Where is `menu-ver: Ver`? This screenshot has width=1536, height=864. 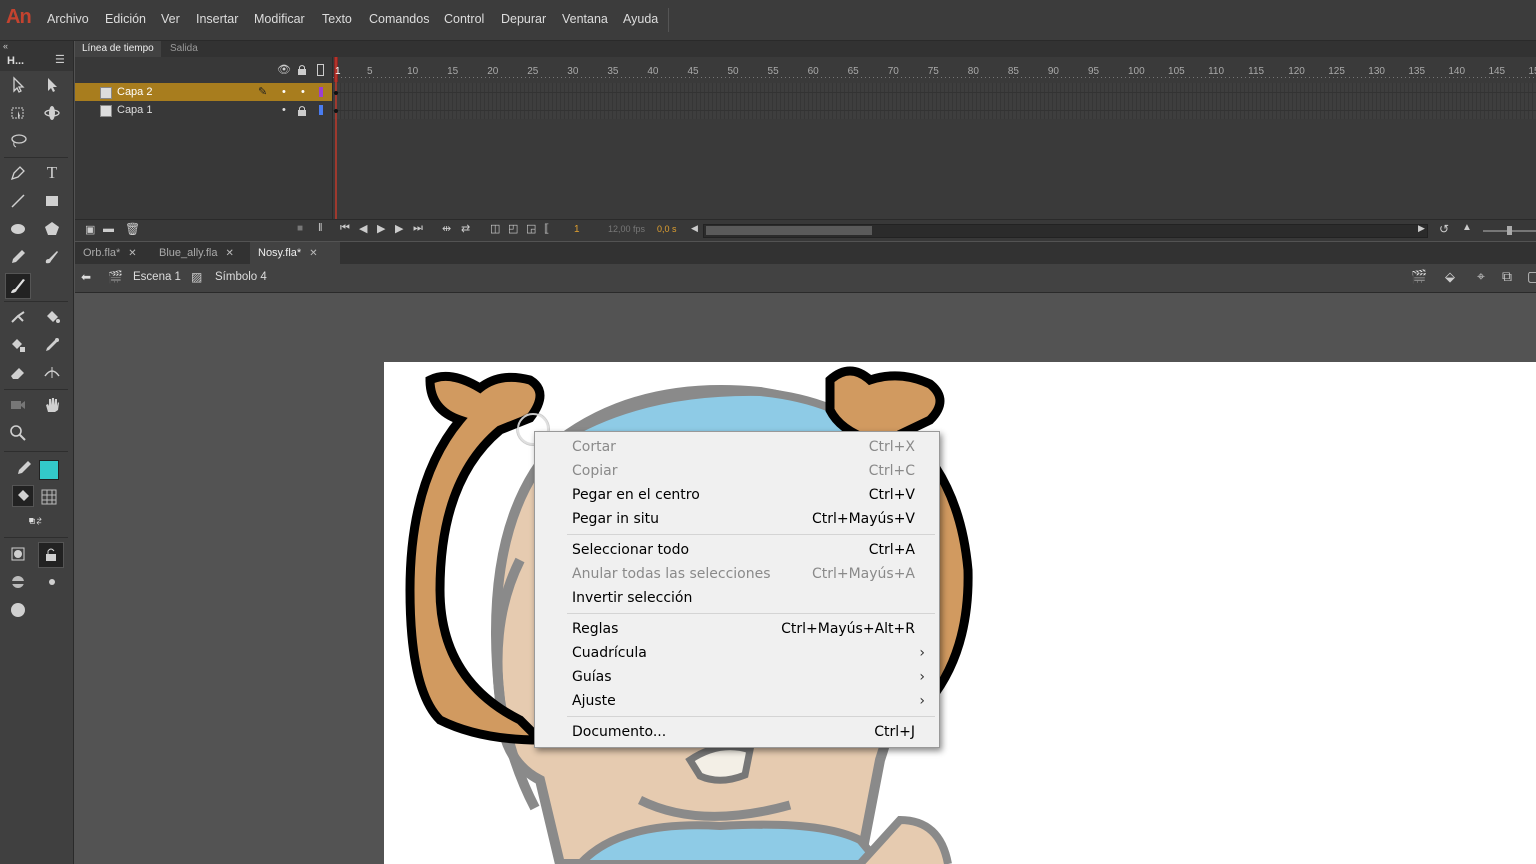 menu-ver: Ver is located at coordinates (170, 19).